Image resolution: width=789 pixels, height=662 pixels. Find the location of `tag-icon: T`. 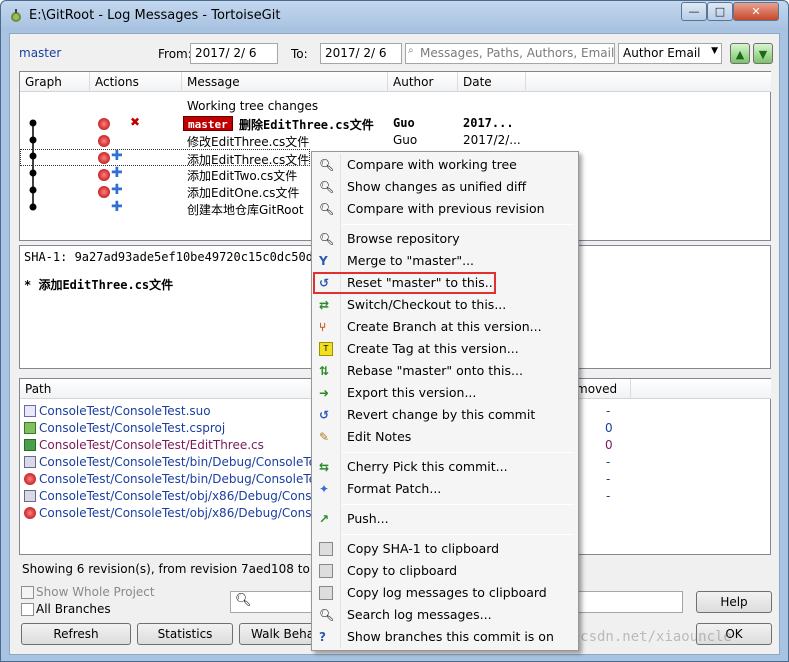

tag-icon: T is located at coordinates (326, 349).